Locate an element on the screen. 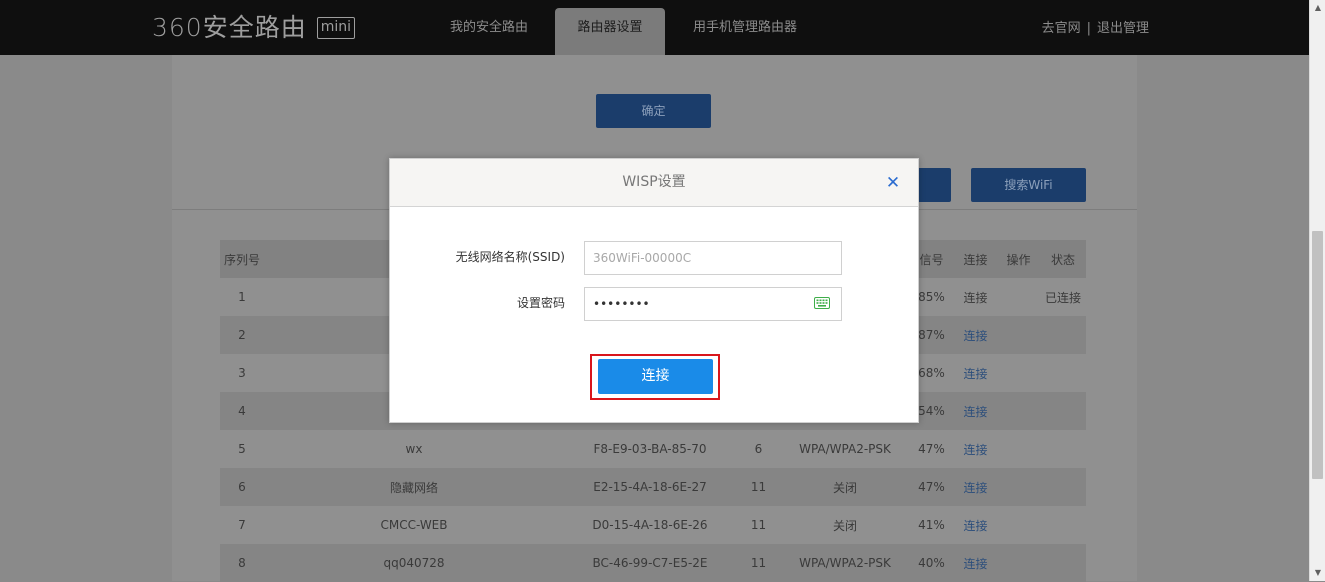 The image size is (1325, 582). logo-text: 360安全路由 is located at coordinates (229, 27).